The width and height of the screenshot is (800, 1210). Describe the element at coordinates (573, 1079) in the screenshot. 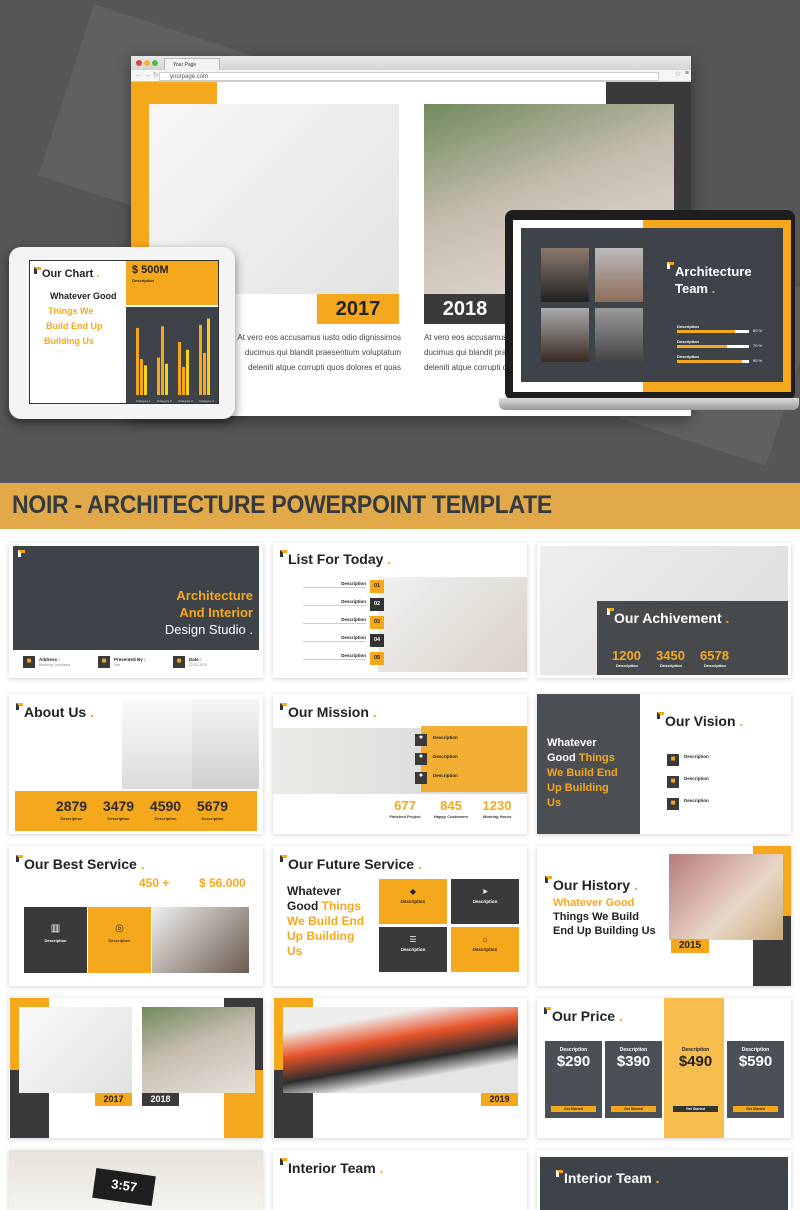

I see `price-card: Description $290 Get Started` at that location.